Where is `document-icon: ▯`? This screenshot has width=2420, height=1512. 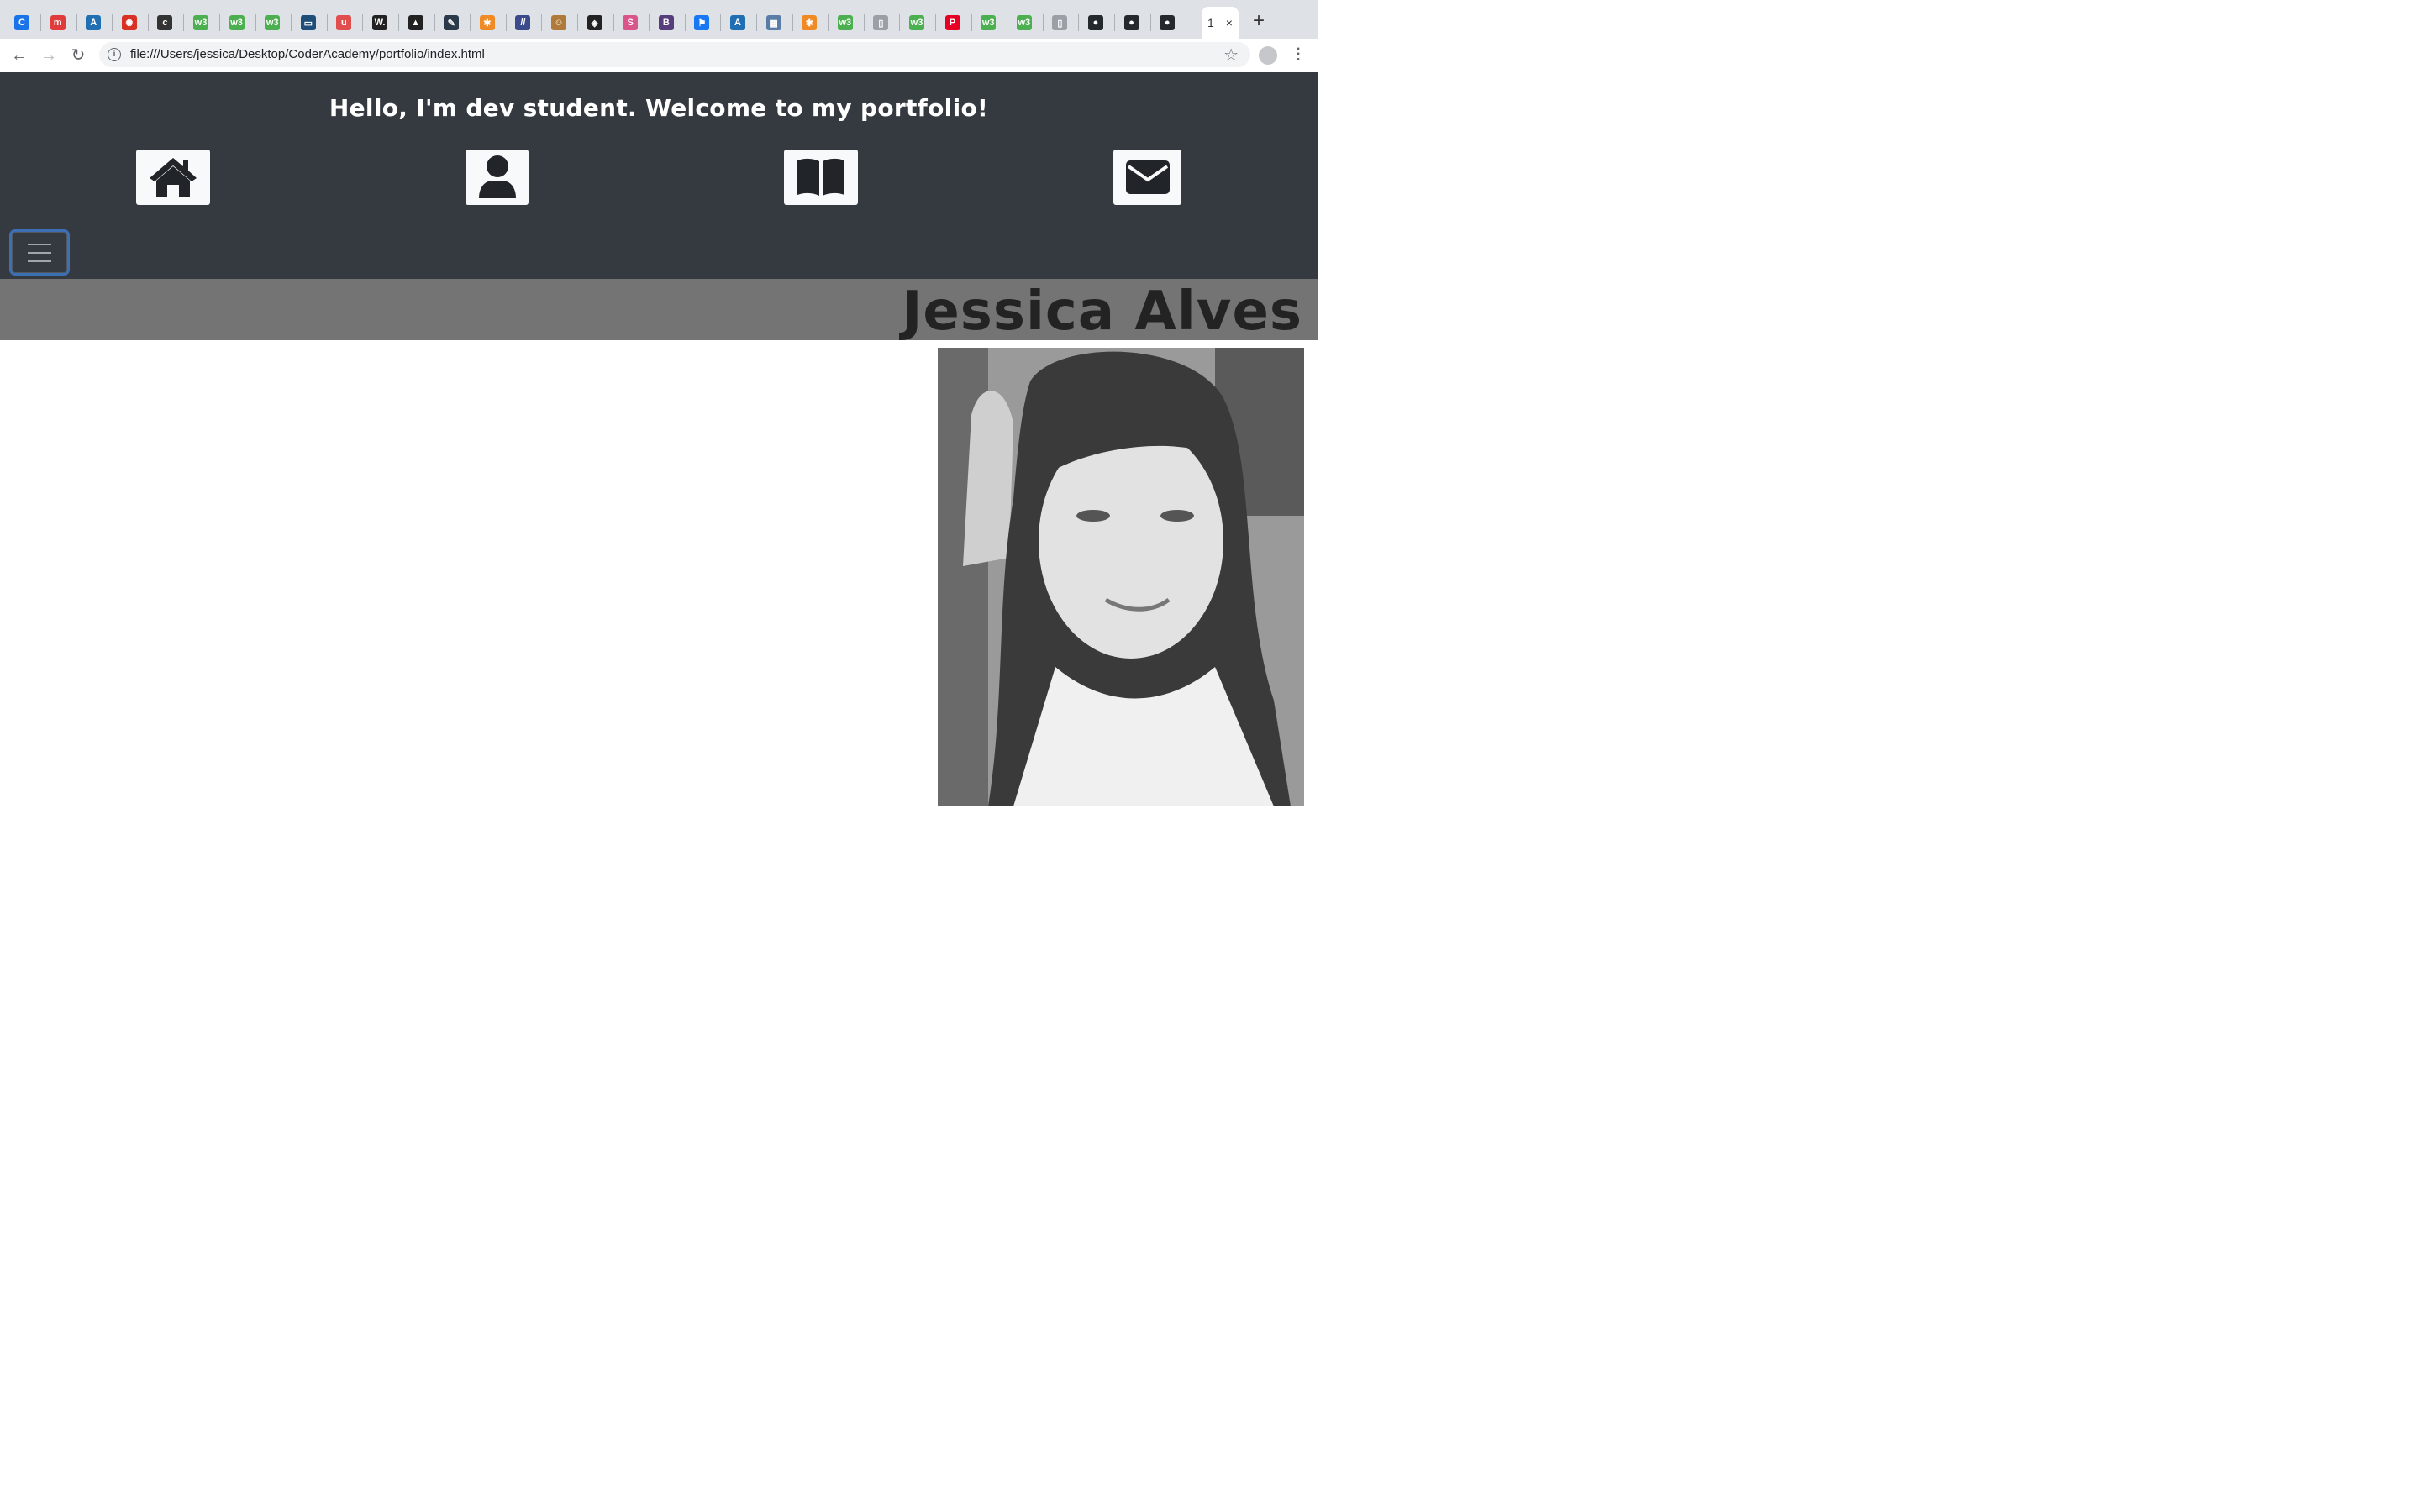
document-icon: ▯ is located at coordinates (1060, 22).